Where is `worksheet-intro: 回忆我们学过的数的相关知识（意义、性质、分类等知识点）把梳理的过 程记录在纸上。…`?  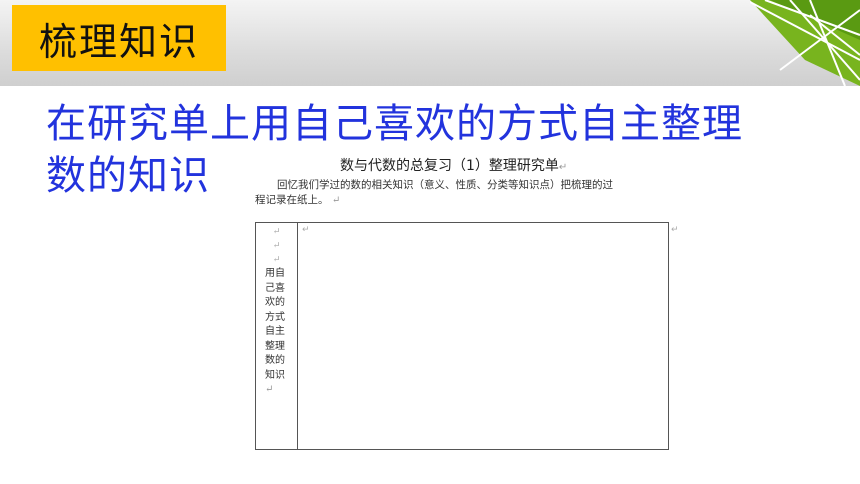 worksheet-intro: 回忆我们学过的数的相关知识（意义、性质、分类等知识点）把梳理的过 程记录在纸上。… is located at coordinates (455, 193).